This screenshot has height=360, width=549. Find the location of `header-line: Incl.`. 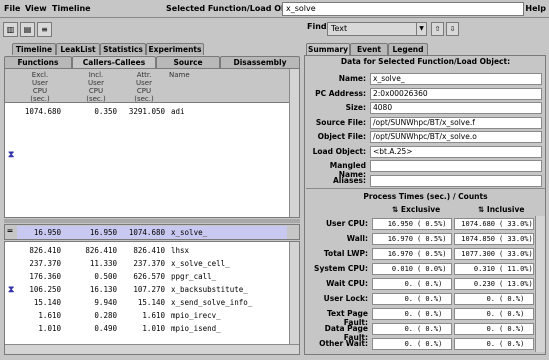

header-line: Incl. is located at coordinates (96, 75).